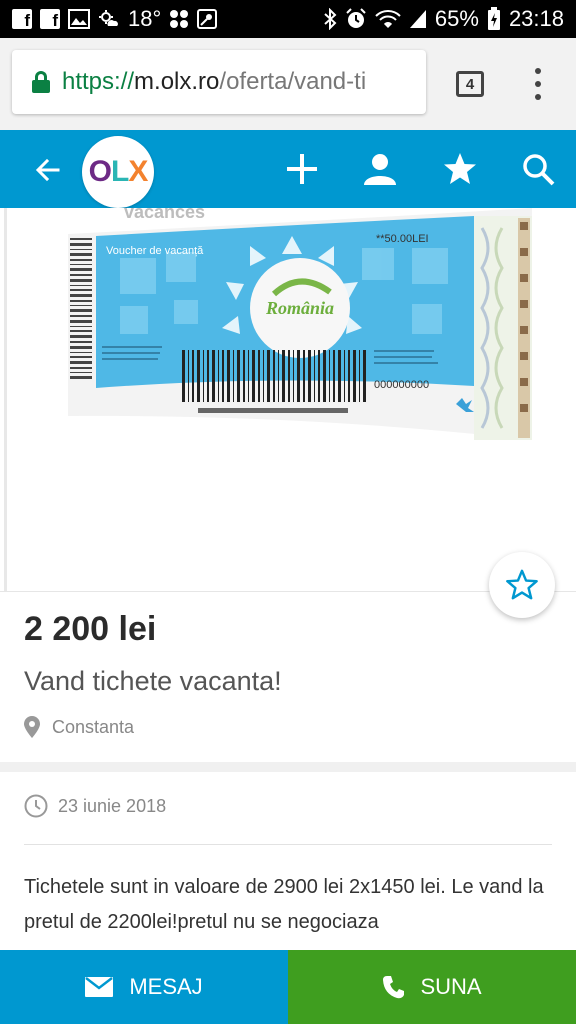  I want to click on olx-logo: OLX, so click(118, 172).